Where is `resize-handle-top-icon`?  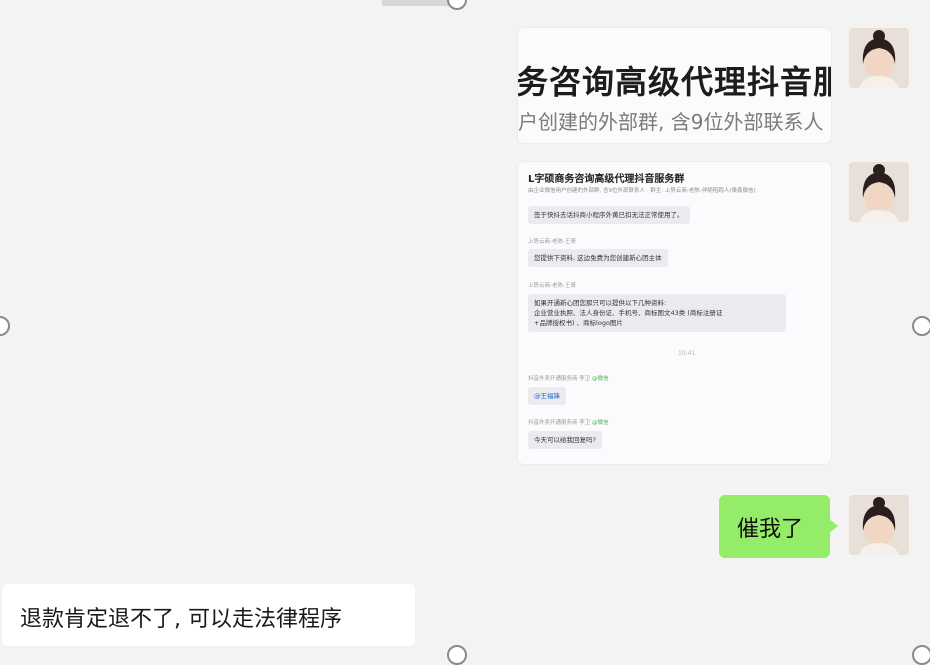
resize-handle-top-icon is located at coordinates (457, 5).